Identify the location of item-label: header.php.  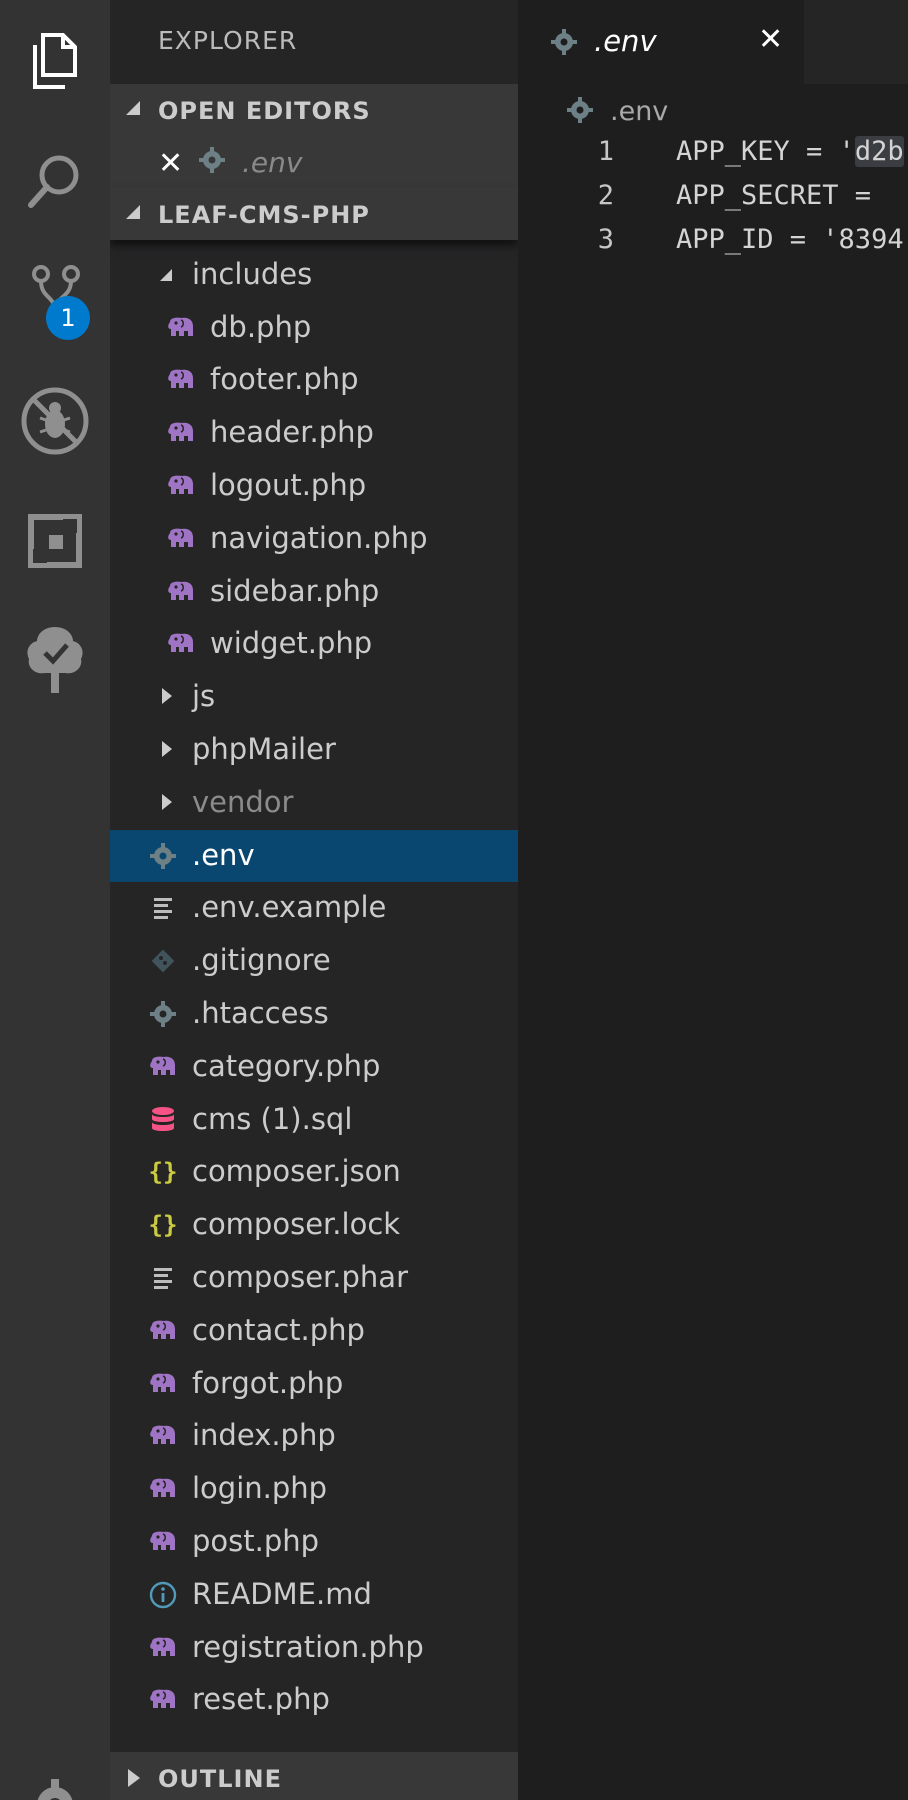
(292, 432).